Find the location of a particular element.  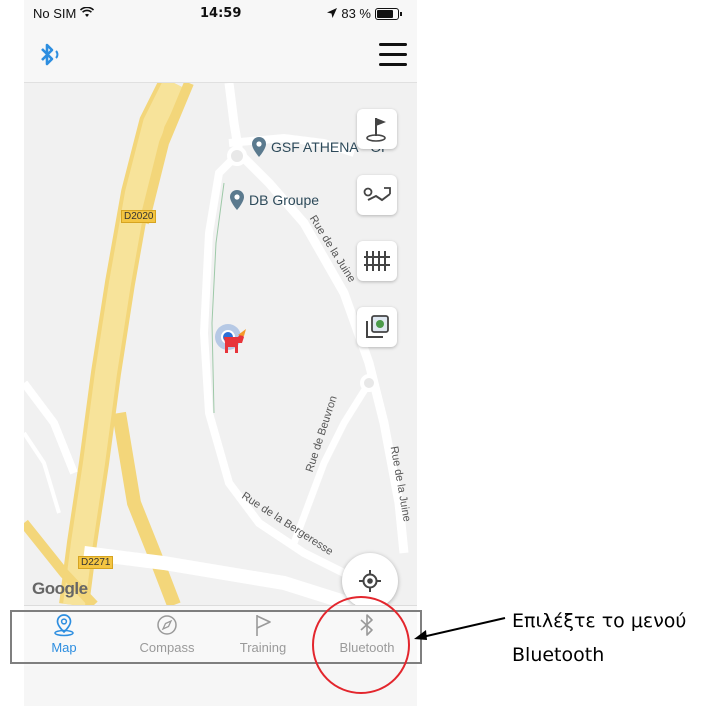

battery-icon is located at coordinates (388, 13).